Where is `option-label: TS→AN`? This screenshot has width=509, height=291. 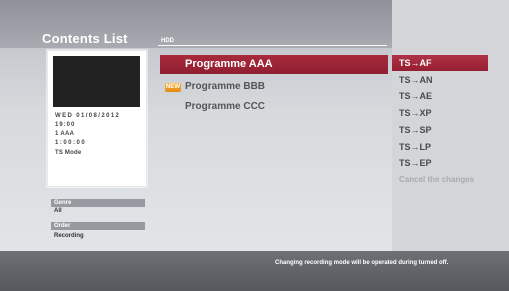 option-label: TS→AN is located at coordinates (416, 80).